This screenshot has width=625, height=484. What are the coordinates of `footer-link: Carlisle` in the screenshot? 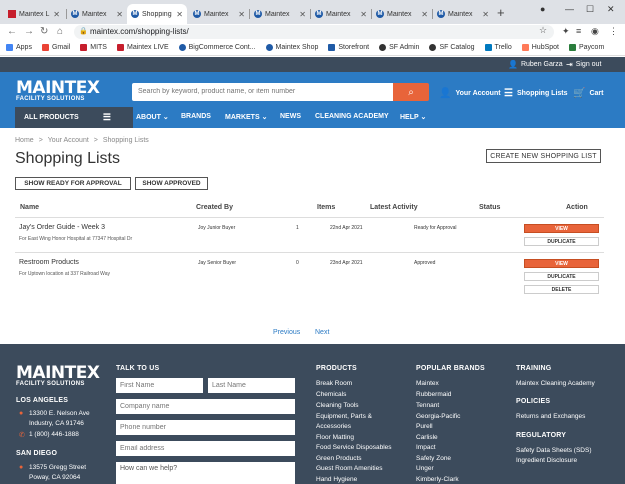 It's located at (427, 437).